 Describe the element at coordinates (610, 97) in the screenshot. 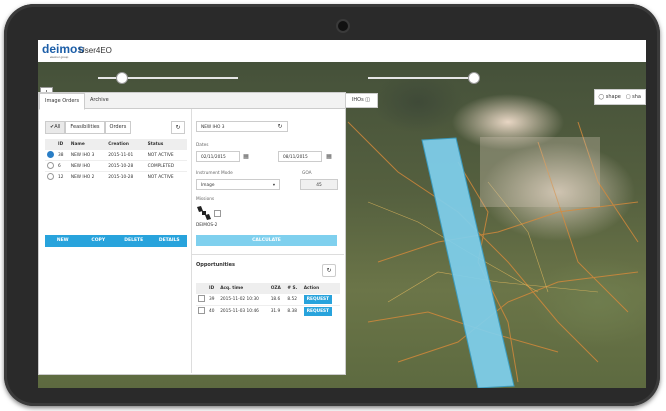

I see `shape-button: ◯ shape` at that location.